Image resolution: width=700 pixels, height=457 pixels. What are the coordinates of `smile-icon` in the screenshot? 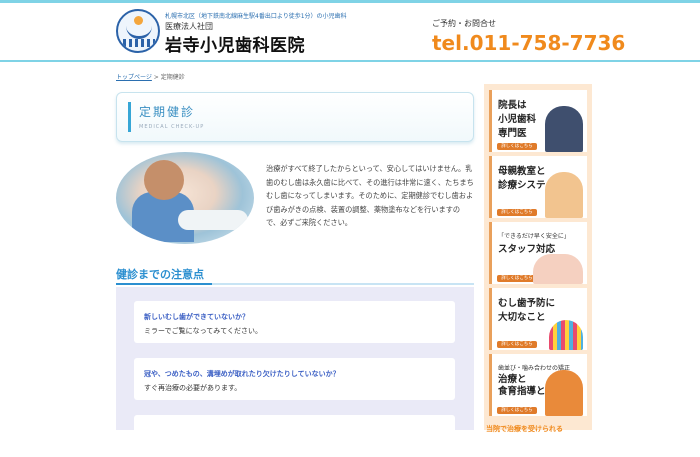 It's located at (139, 32).